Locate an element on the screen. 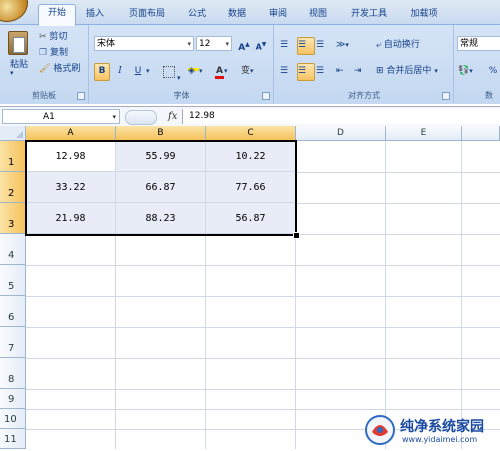  site-logo-icon is located at coordinates (380, 430).